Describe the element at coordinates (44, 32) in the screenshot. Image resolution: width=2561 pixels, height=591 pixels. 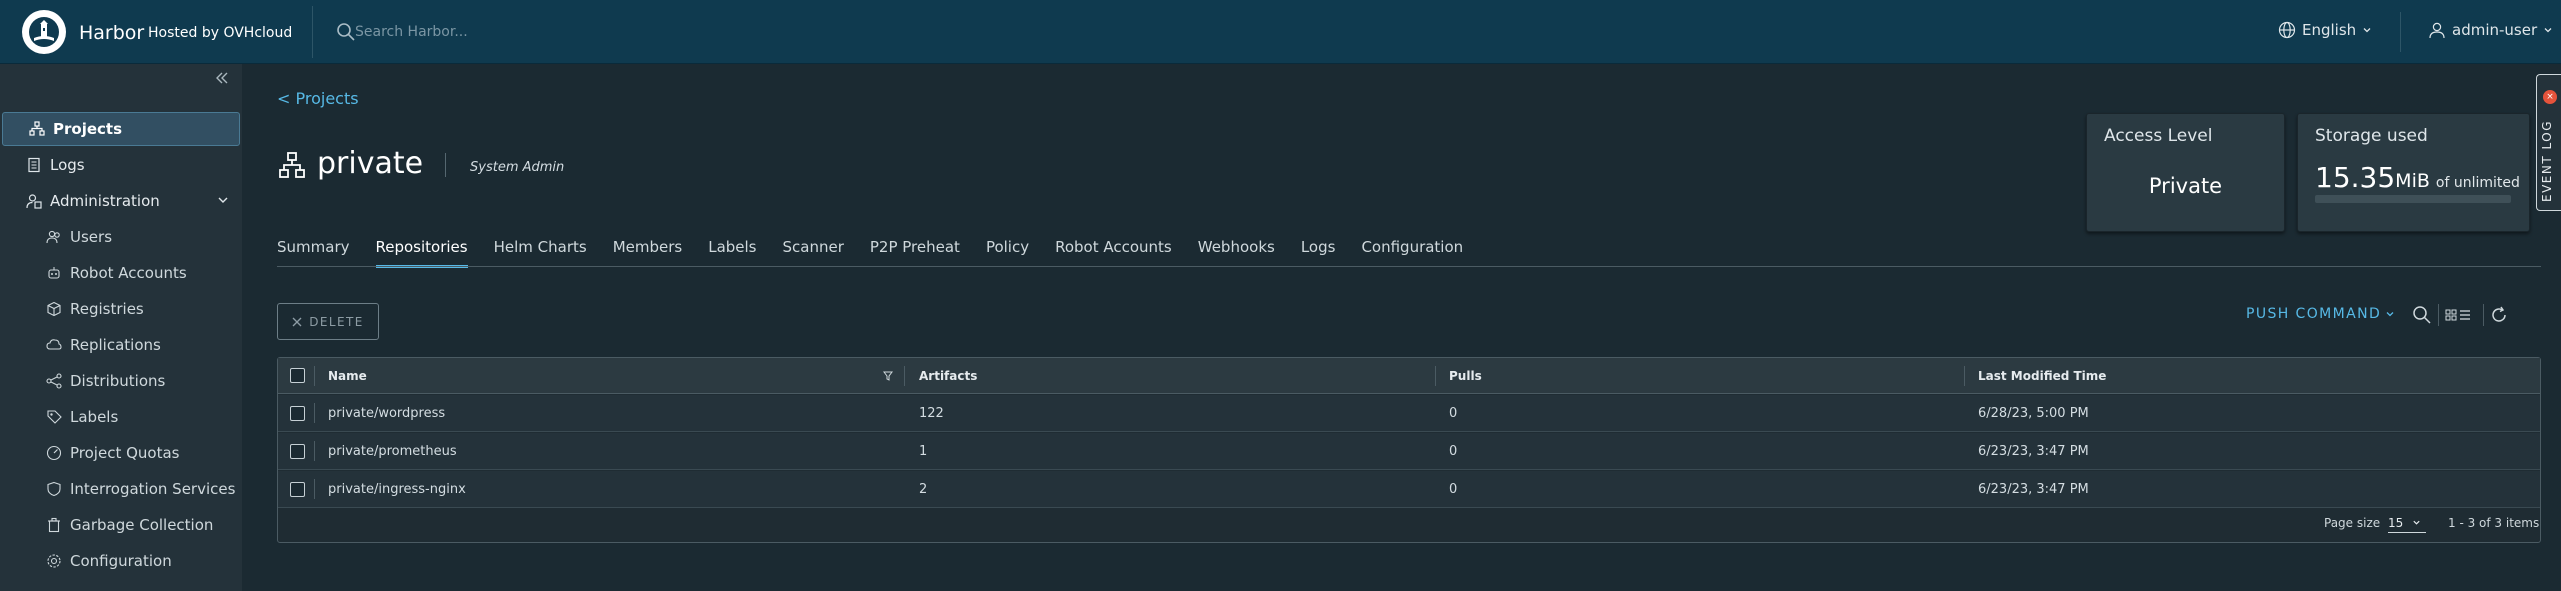
I see `harbor-logo` at that location.